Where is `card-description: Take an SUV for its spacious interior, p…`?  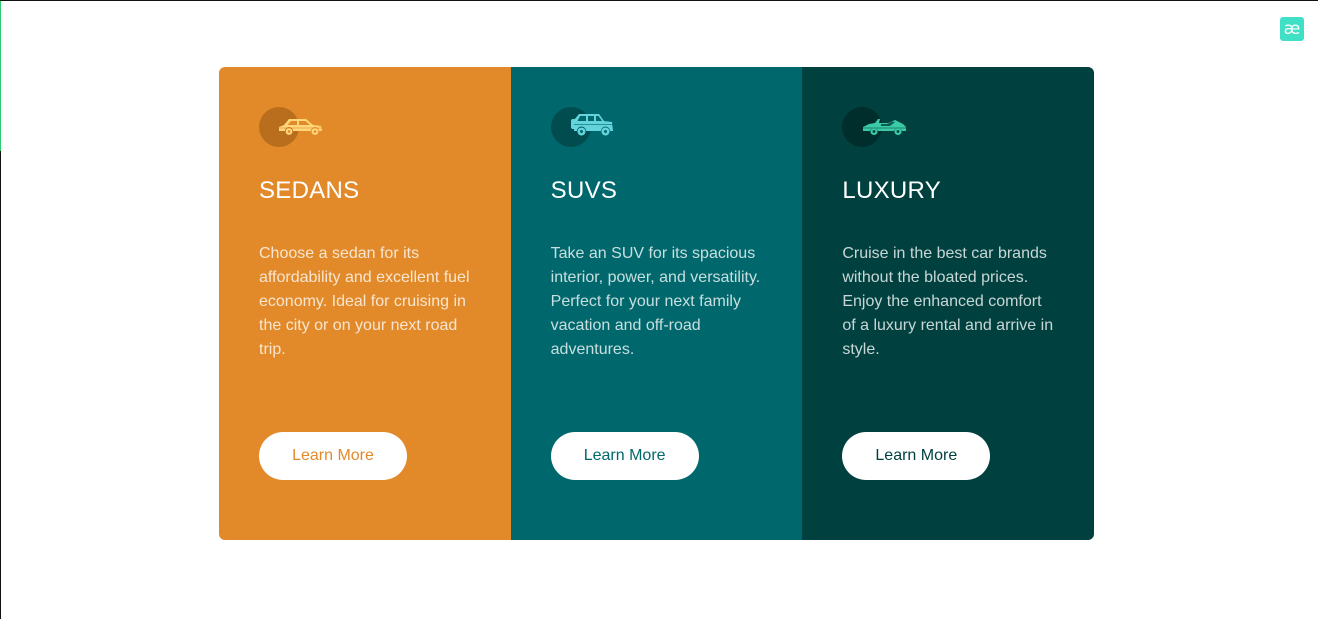 card-description: Take an SUV for its spacious interior, p… is located at coordinates (655, 301).